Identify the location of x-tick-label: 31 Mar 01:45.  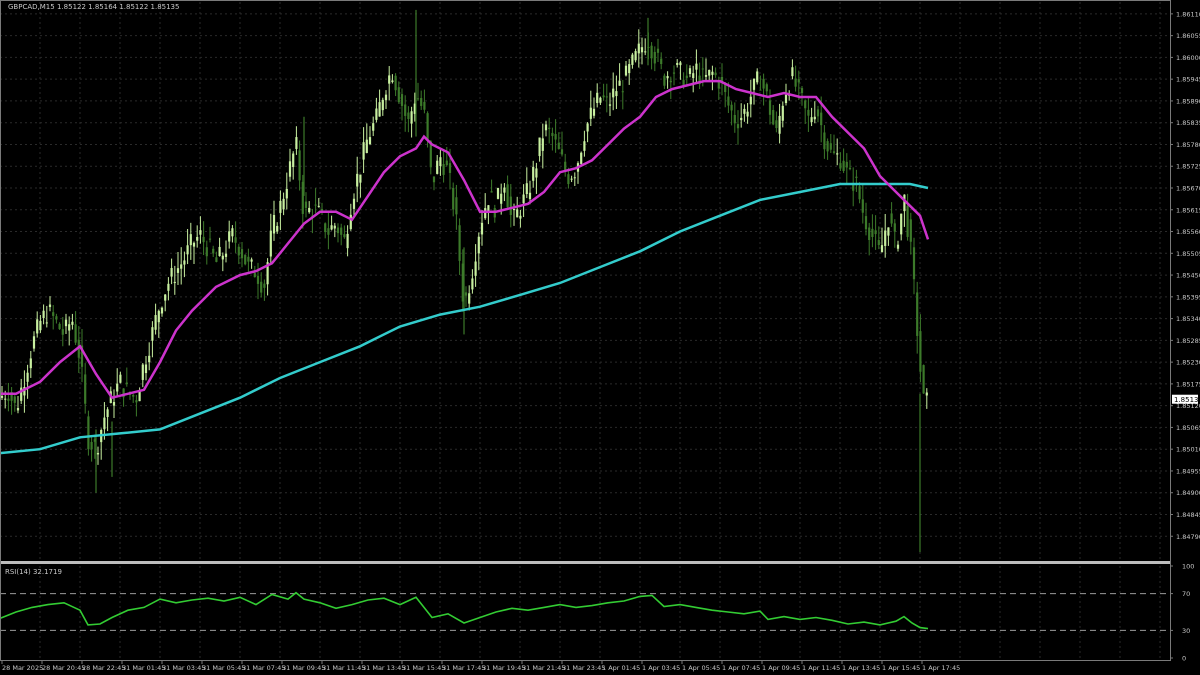
(143, 668).